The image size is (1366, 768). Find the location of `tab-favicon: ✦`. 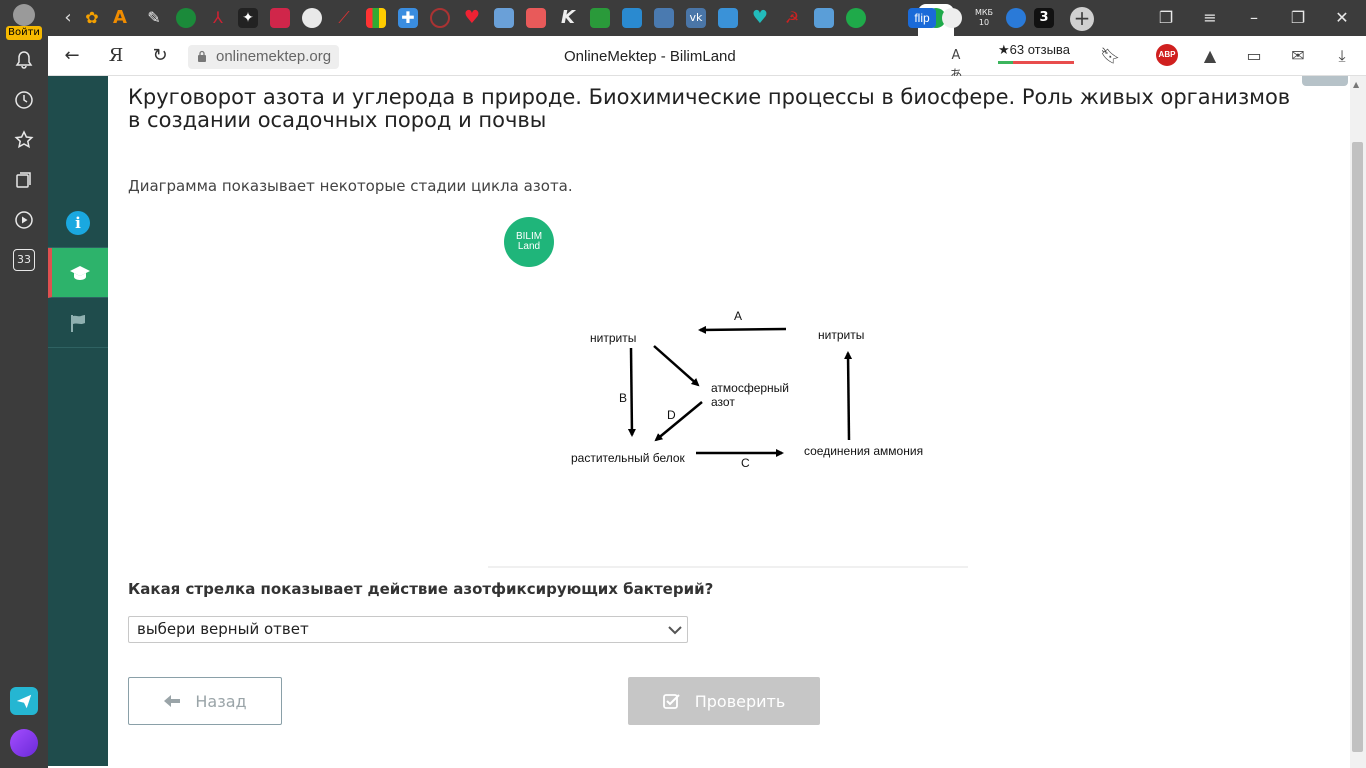

tab-favicon: ✦ is located at coordinates (248, 18).